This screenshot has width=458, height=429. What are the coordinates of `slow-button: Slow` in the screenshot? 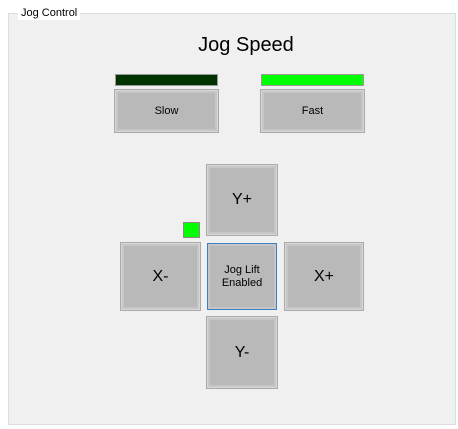 It's located at (166, 111).